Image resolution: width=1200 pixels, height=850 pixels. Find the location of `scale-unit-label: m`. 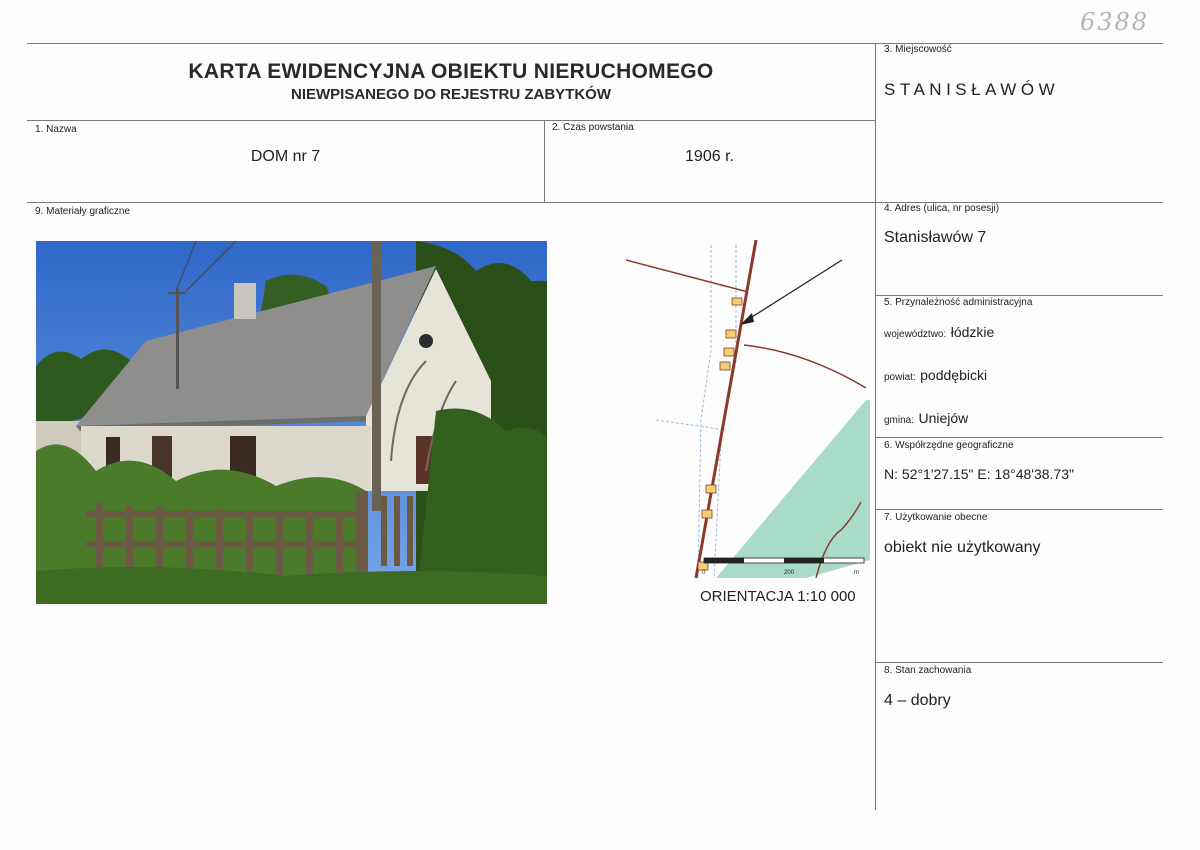

scale-unit-label: m is located at coordinates (856, 573).